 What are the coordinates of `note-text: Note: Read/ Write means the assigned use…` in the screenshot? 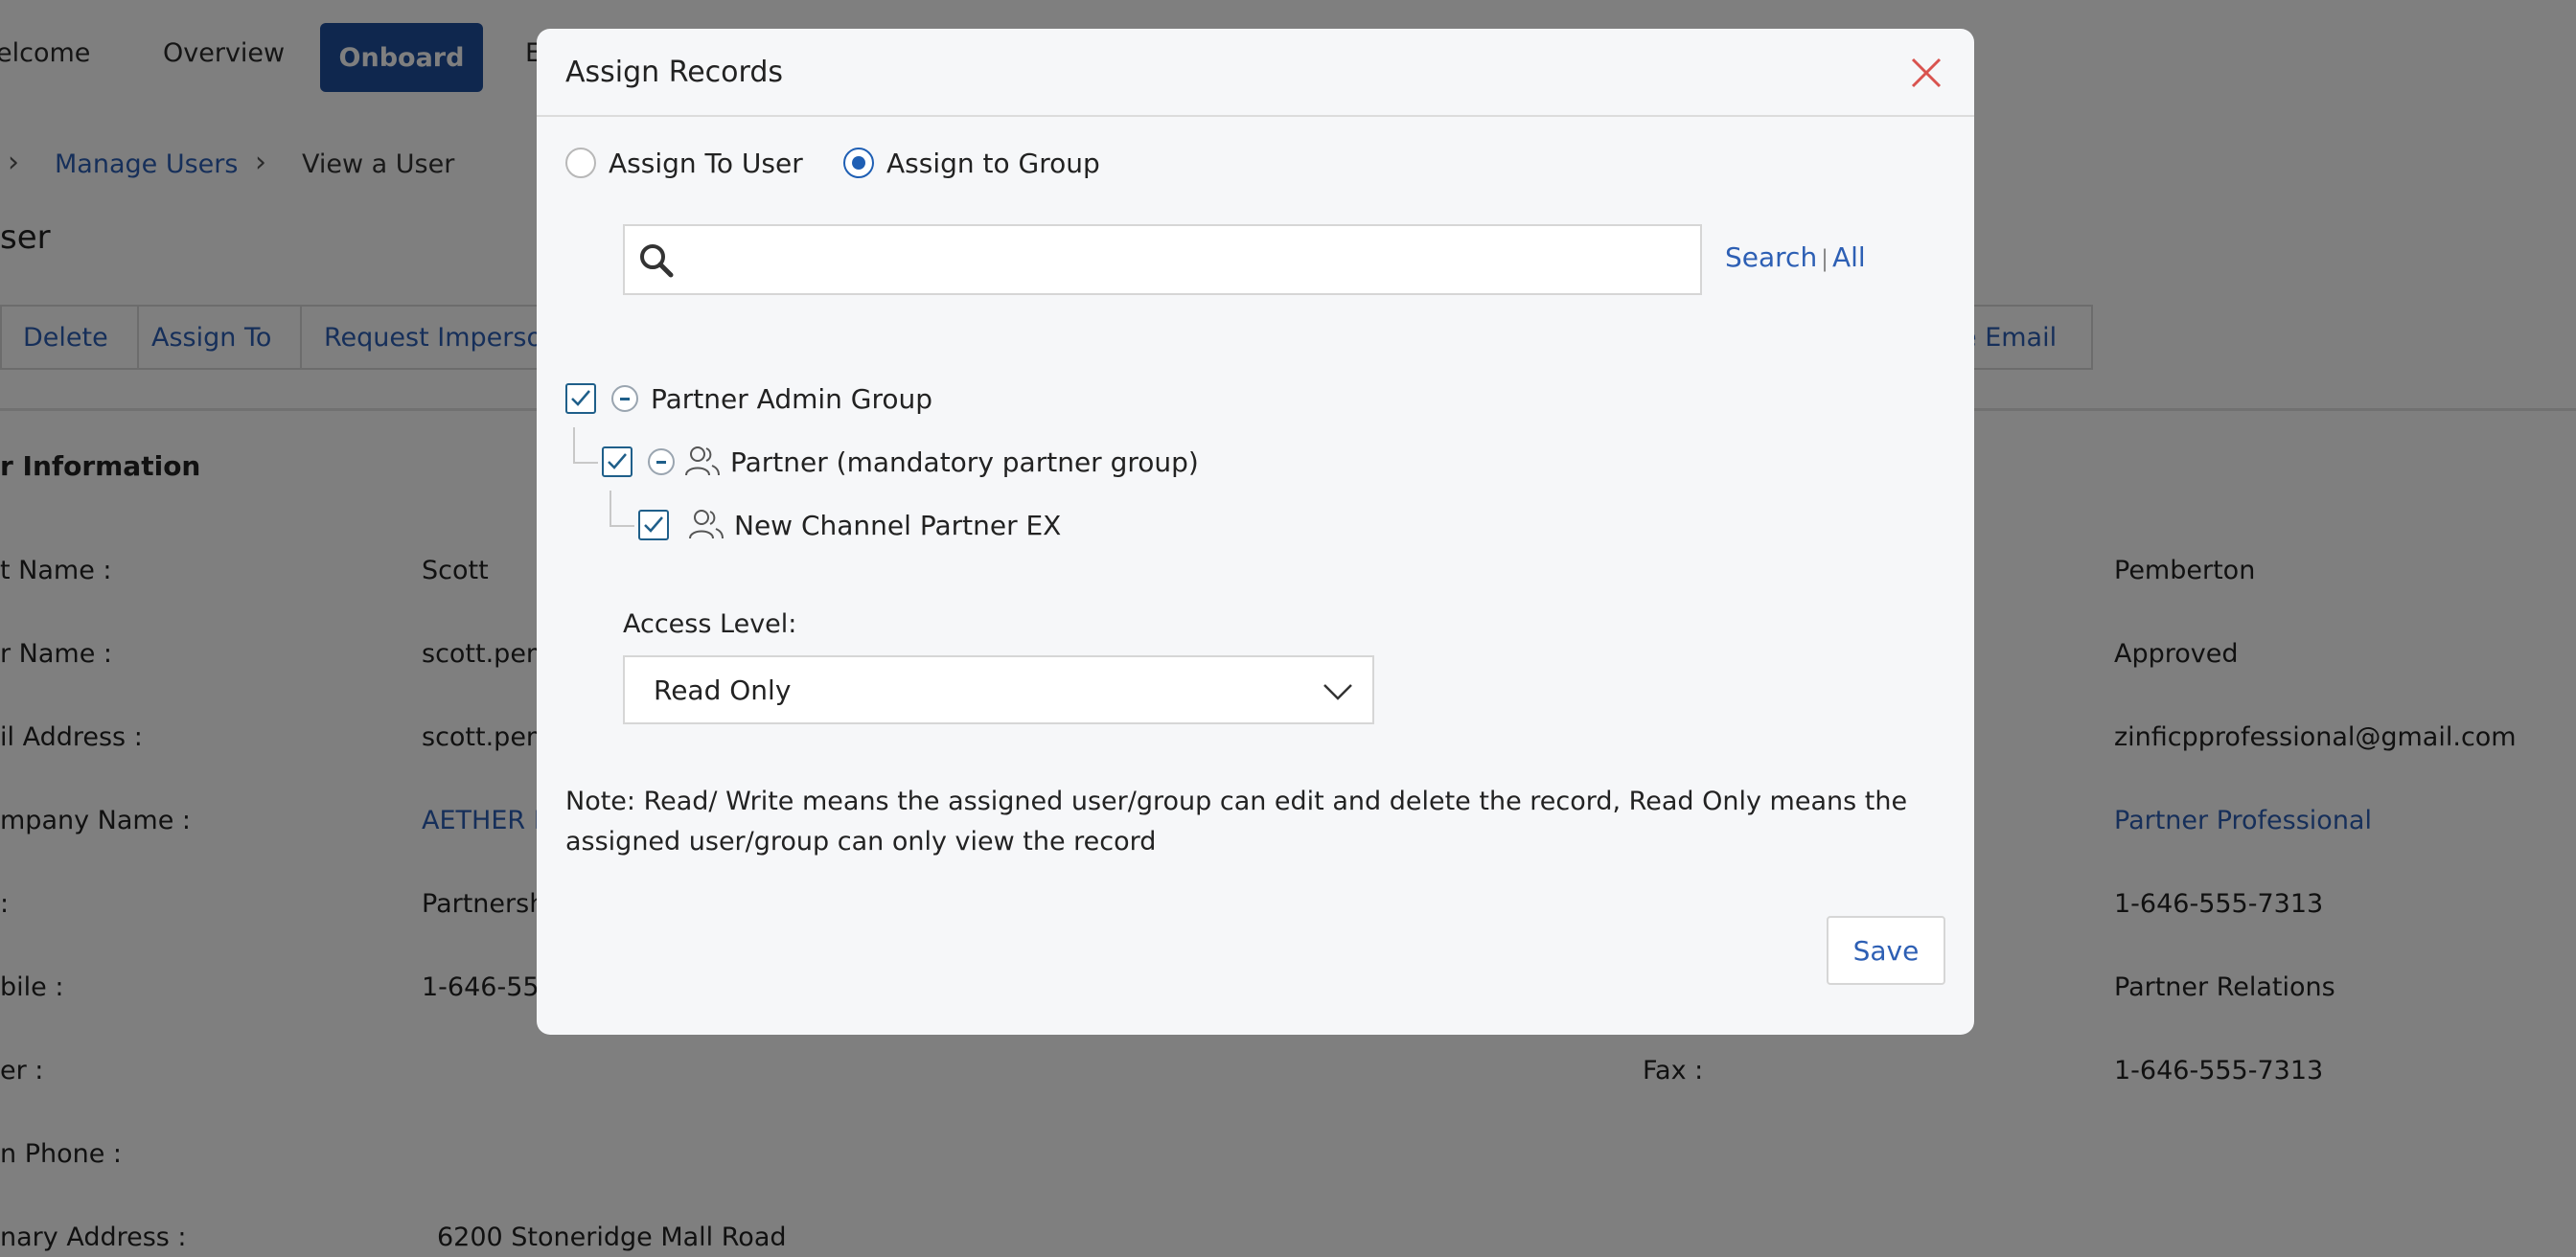 It's located at (1236, 822).